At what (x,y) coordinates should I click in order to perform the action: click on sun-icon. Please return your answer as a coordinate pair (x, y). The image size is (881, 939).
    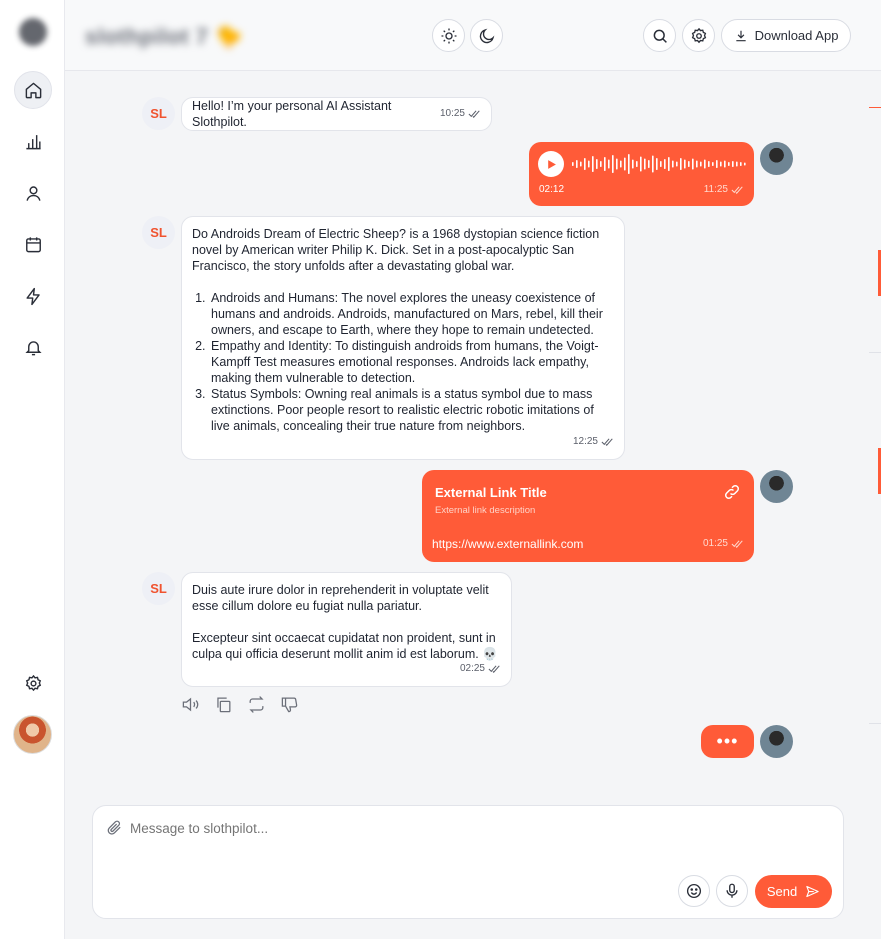
    Looking at the image, I should click on (448, 35).